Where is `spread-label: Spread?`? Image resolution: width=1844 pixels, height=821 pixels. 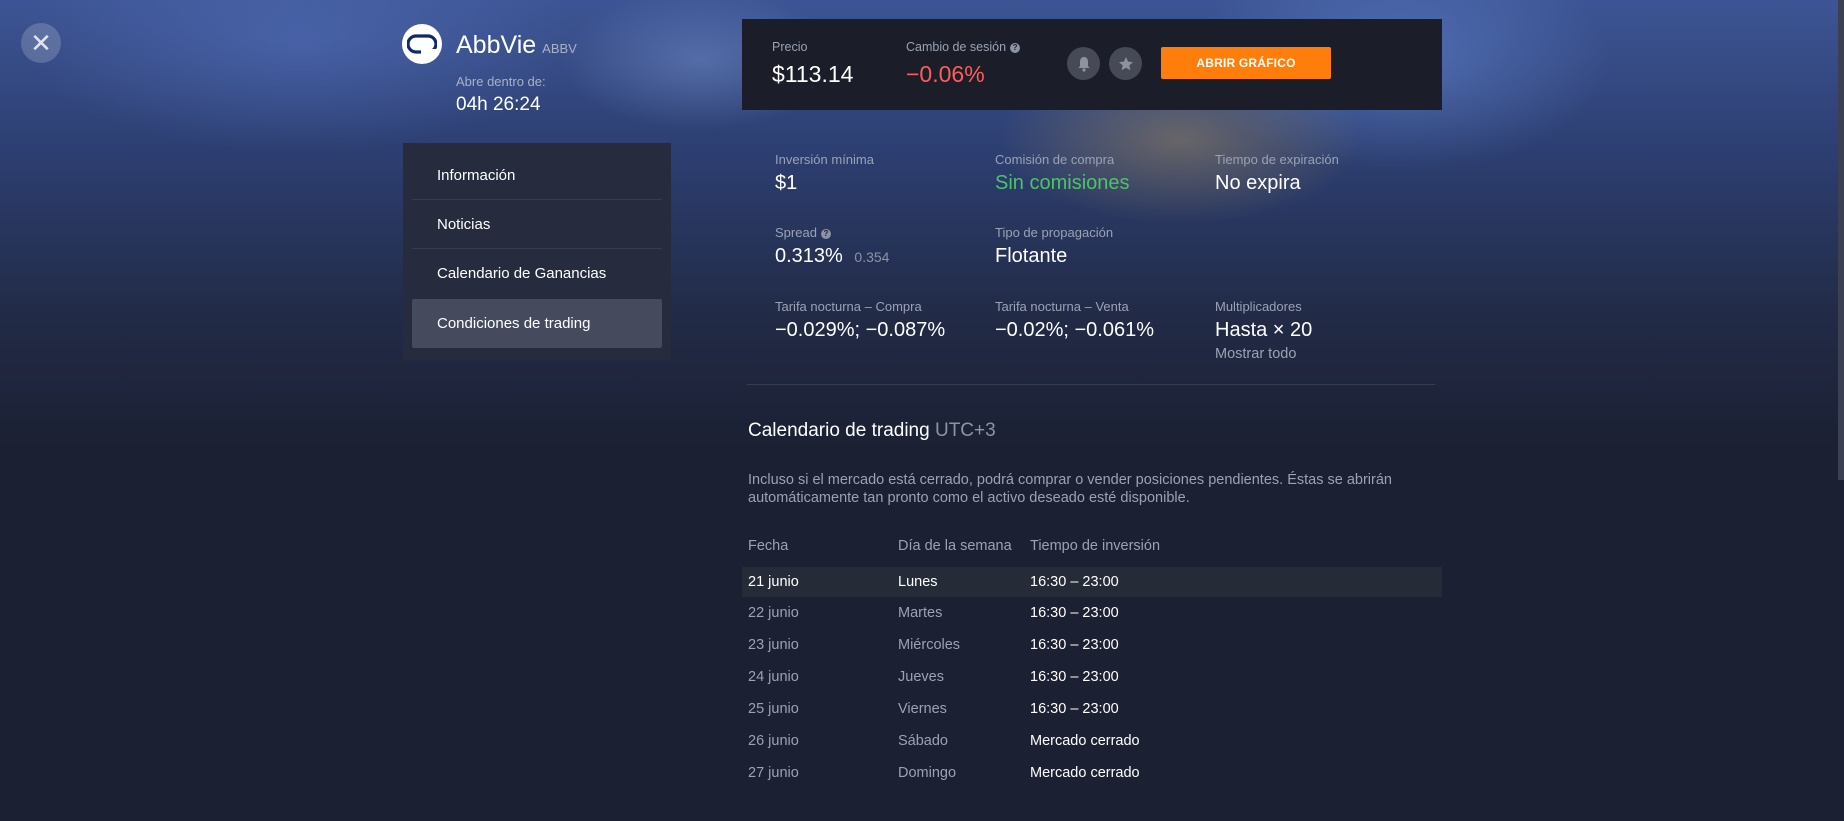 spread-label: Spread? is located at coordinates (803, 232).